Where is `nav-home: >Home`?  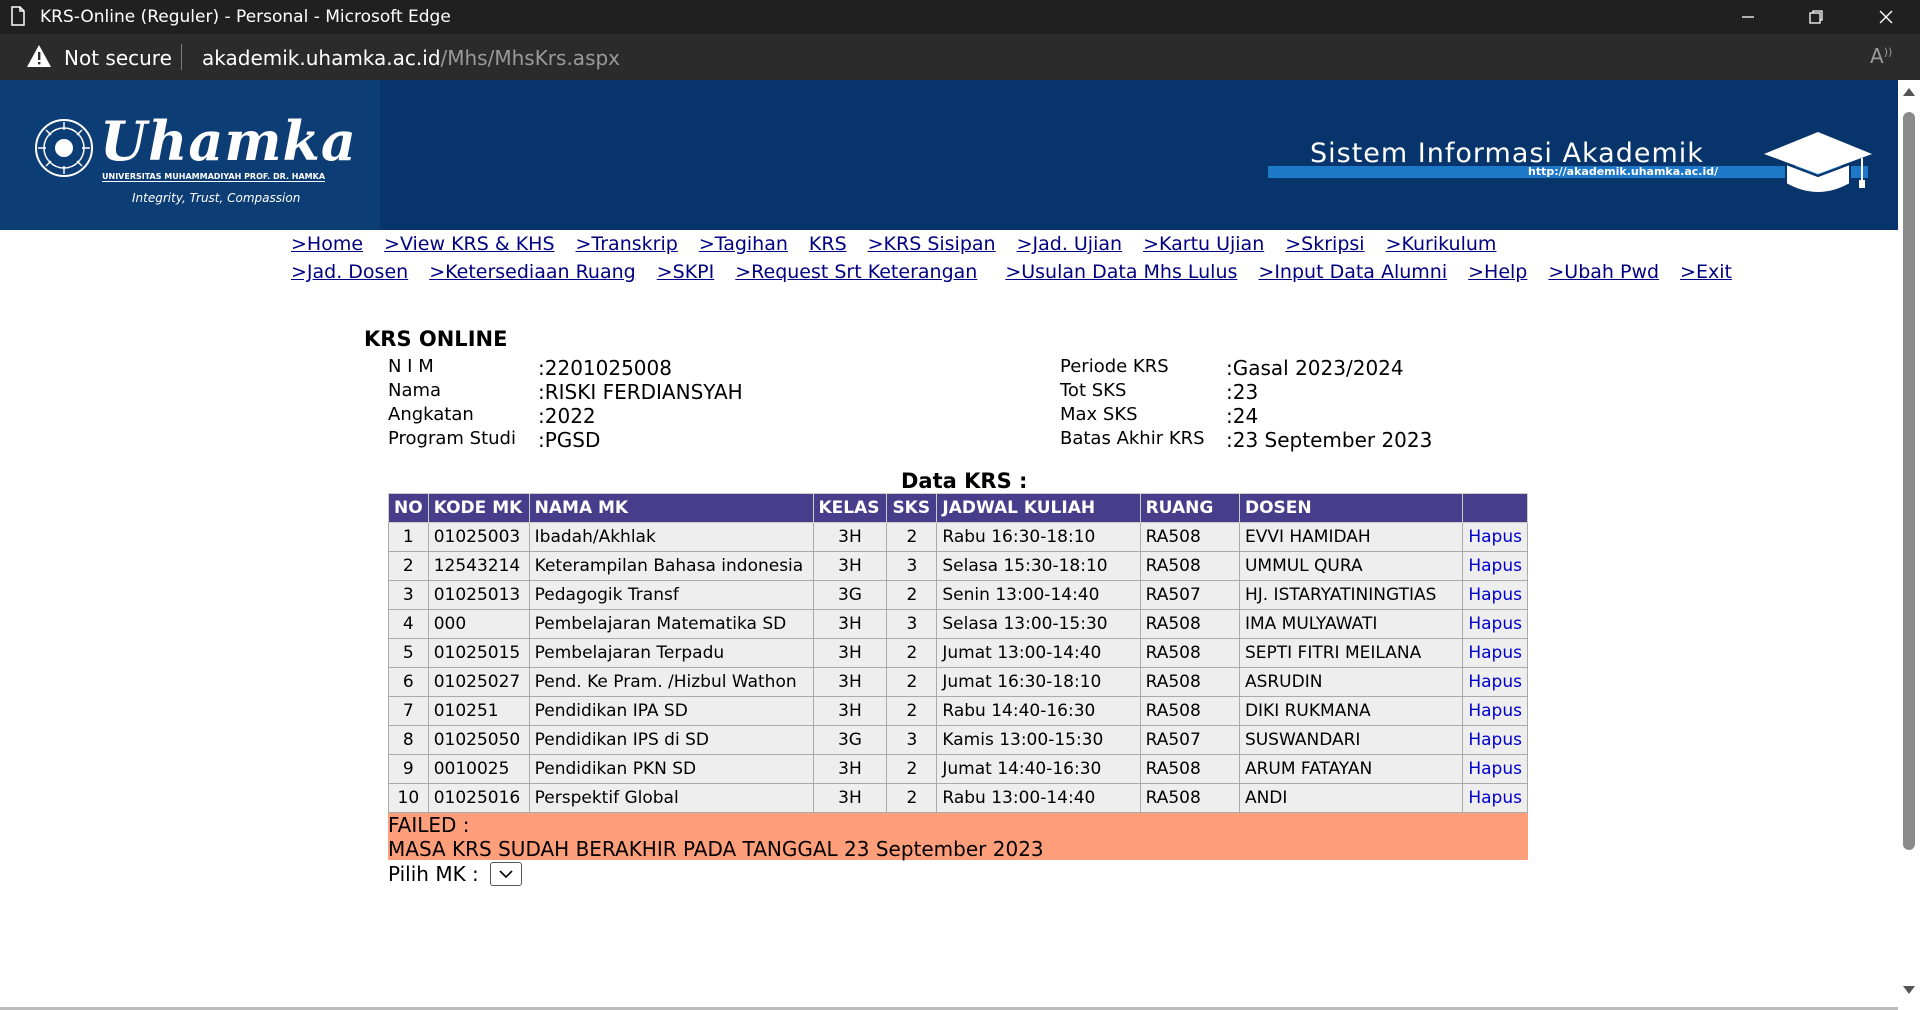
nav-home: >Home is located at coordinates (327, 244).